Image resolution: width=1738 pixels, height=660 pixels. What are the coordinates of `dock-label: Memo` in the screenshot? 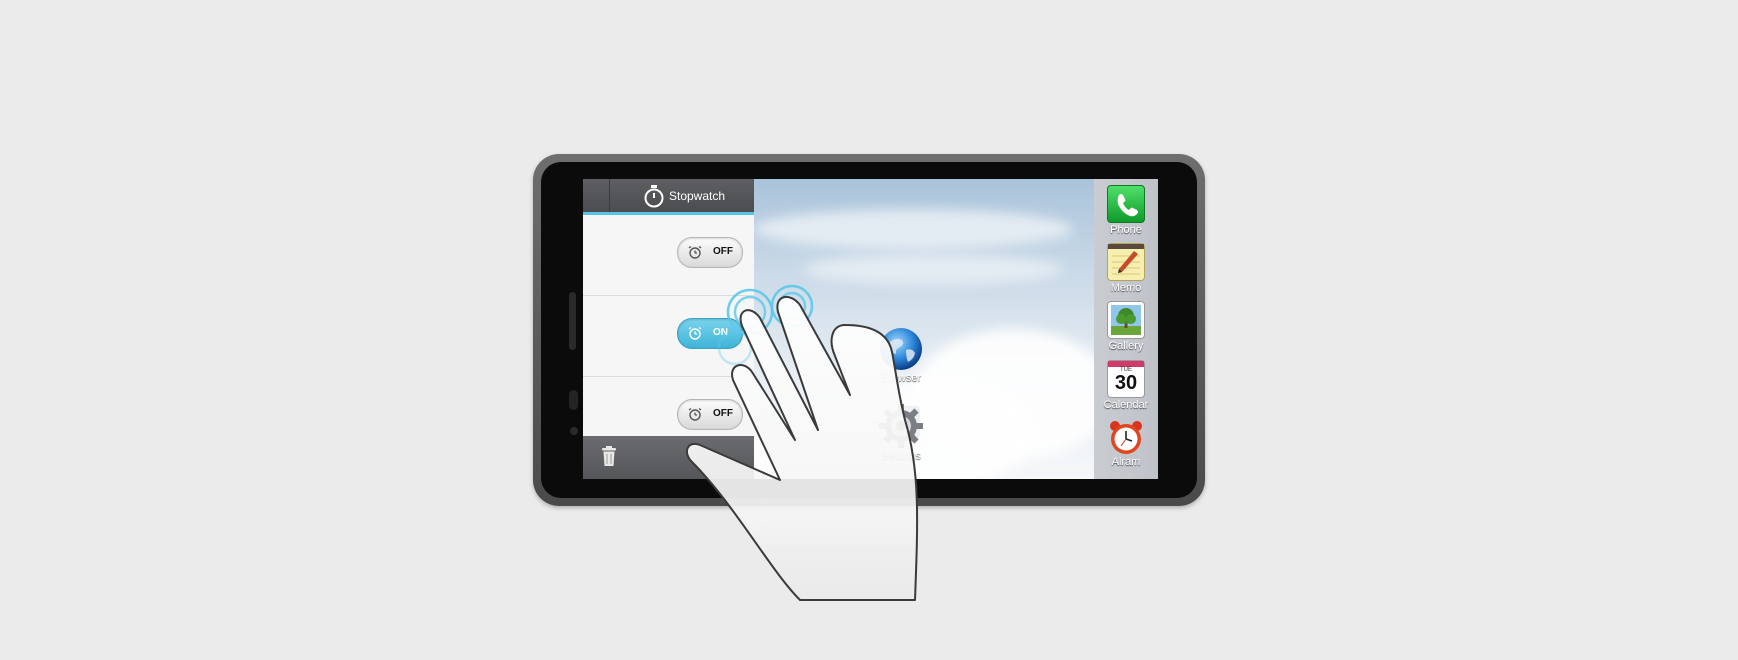 It's located at (1126, 288).